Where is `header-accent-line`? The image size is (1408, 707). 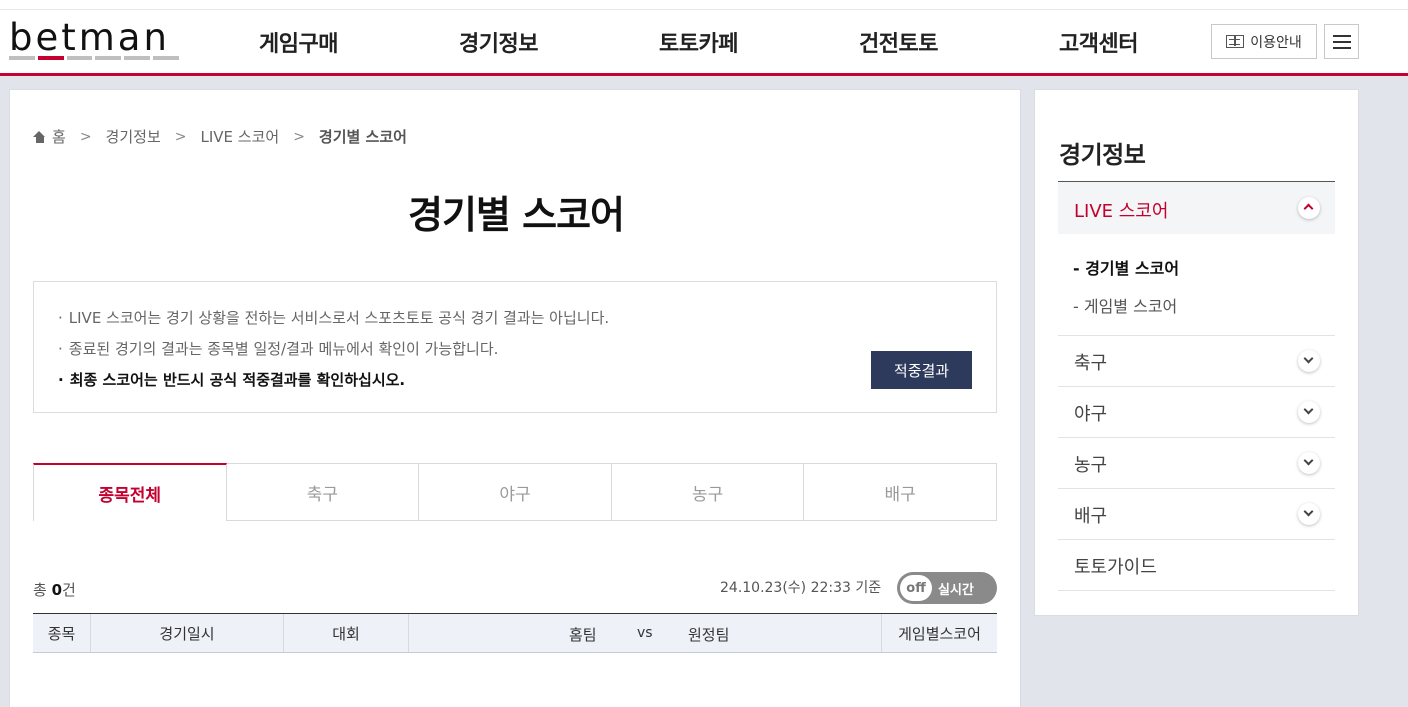
header-accent-line is located at coordinates (704, 74).